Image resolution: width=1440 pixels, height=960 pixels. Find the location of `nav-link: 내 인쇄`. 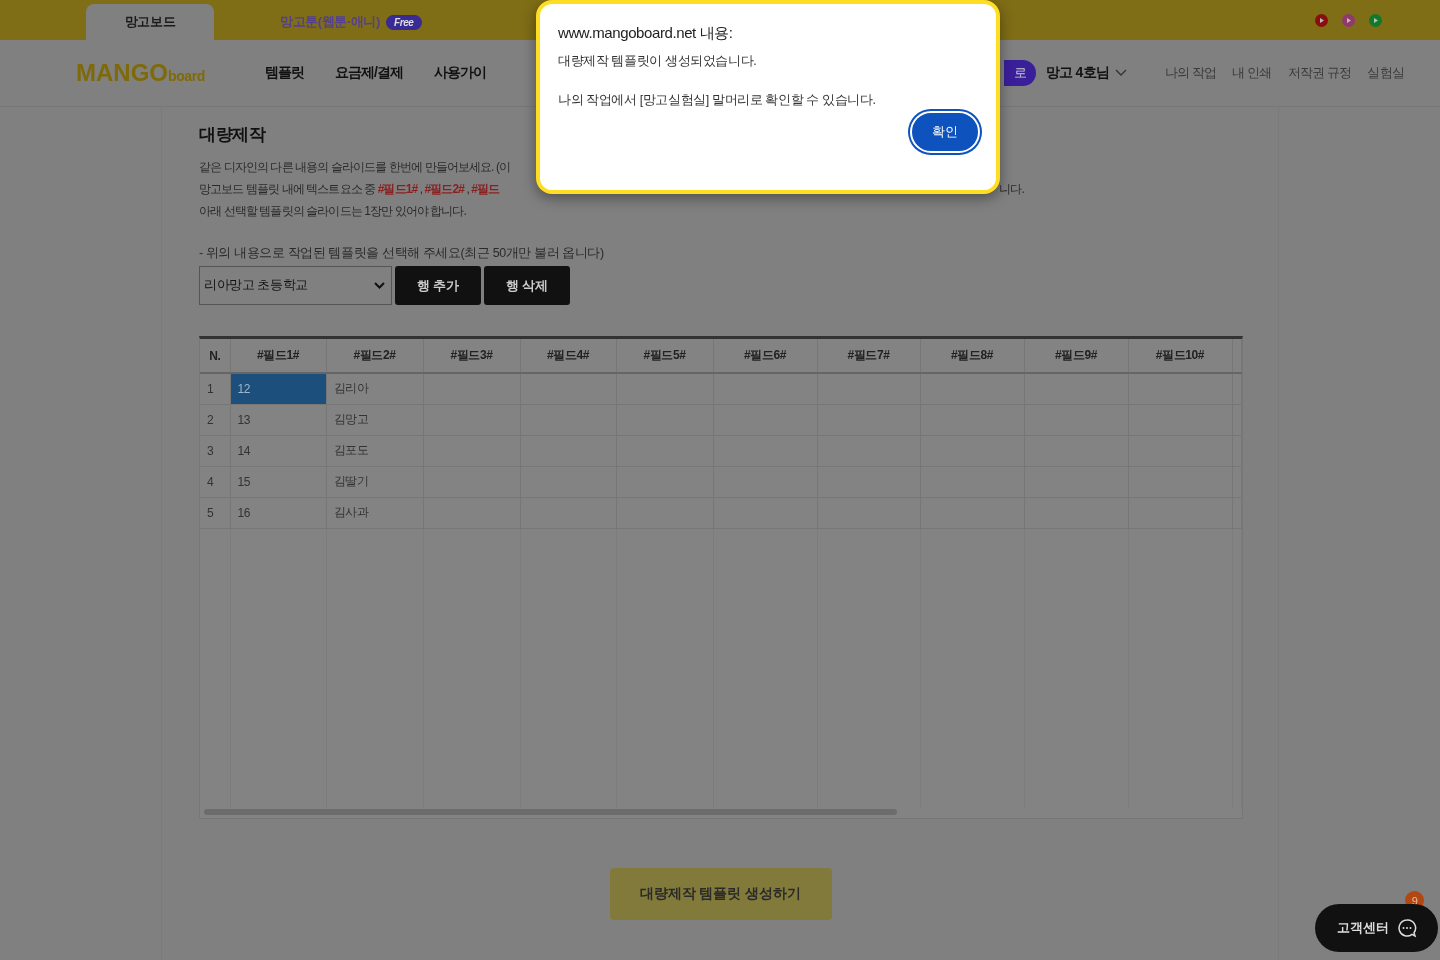

nav-link: 내 인쇄 is located at coordinates (1252, 73).